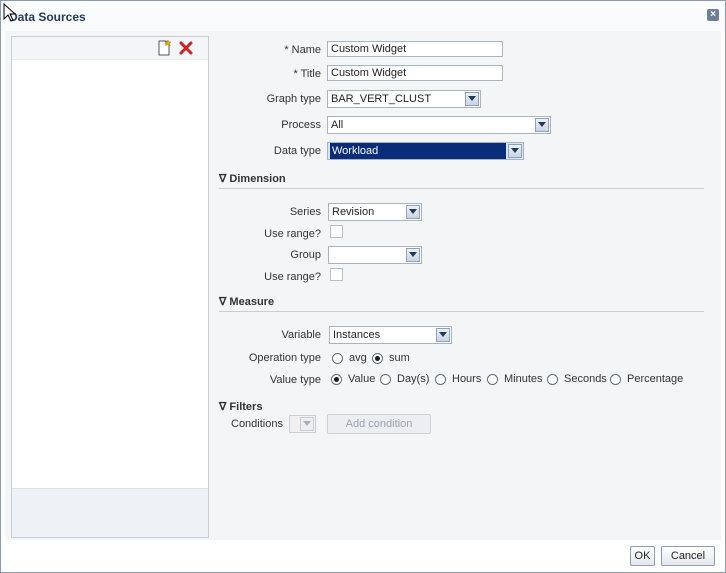 This screenshot has width=726, height=573. Describe the element at coordinates (336, 231) in the screenshot. I see `series-use-range-checkbox` at that location.